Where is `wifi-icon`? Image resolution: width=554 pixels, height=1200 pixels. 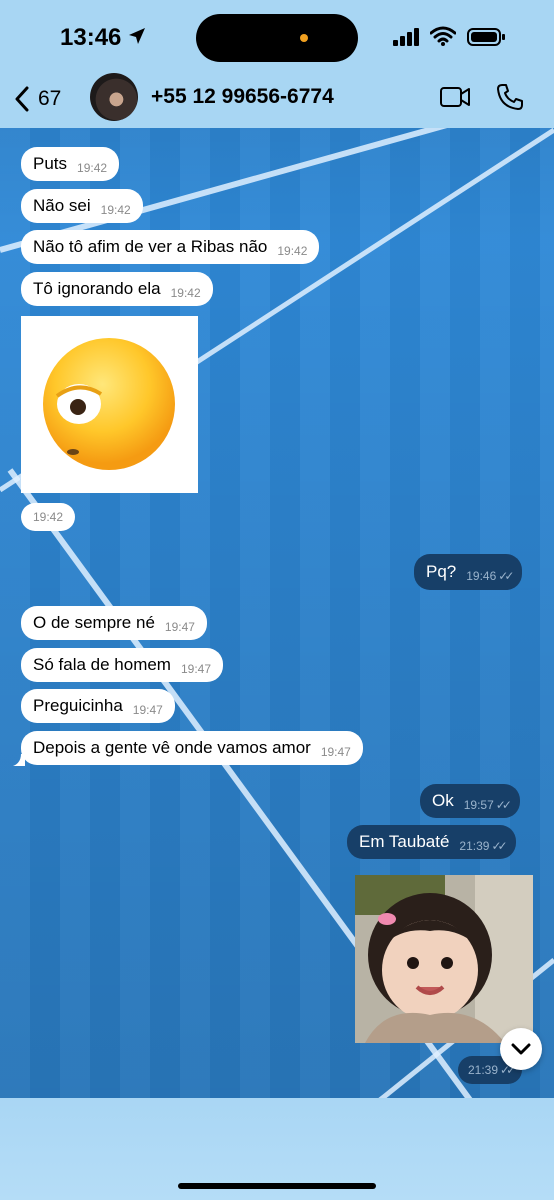
wifi-icon is located at coordinates (443, 36).